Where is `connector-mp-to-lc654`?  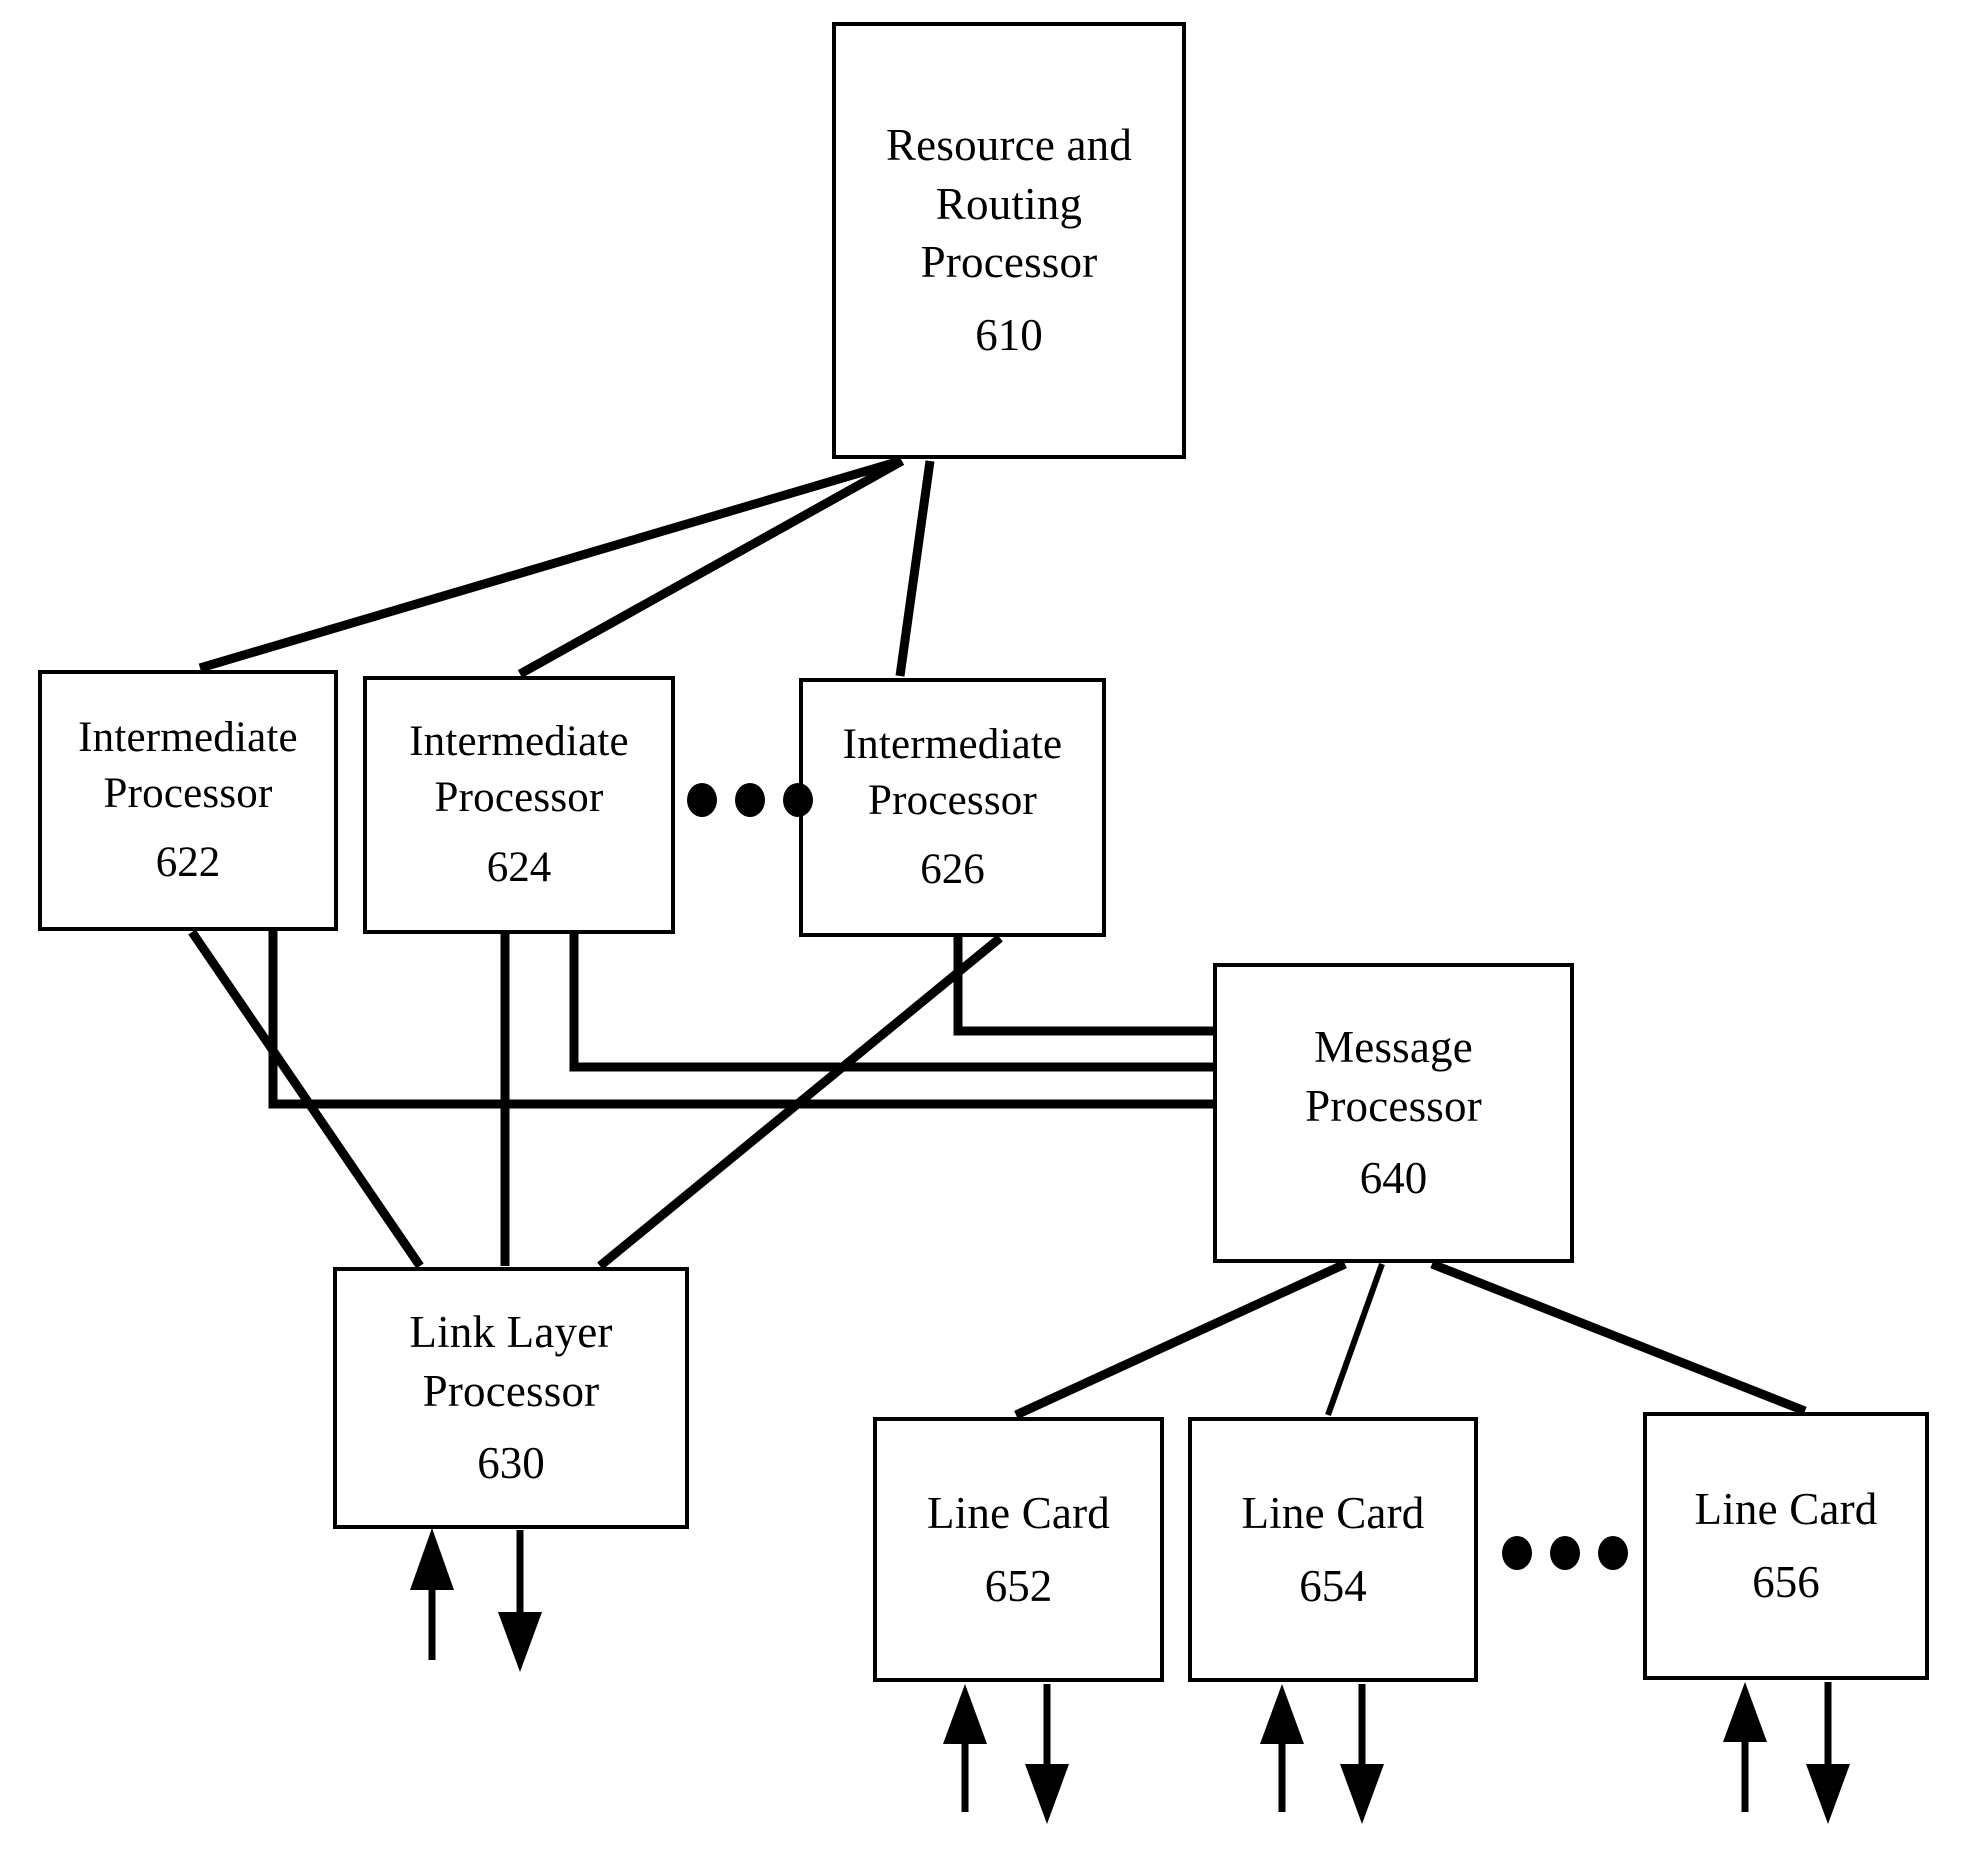 connector-mp-to-lc654 is located at coordinates (1355, 1339).